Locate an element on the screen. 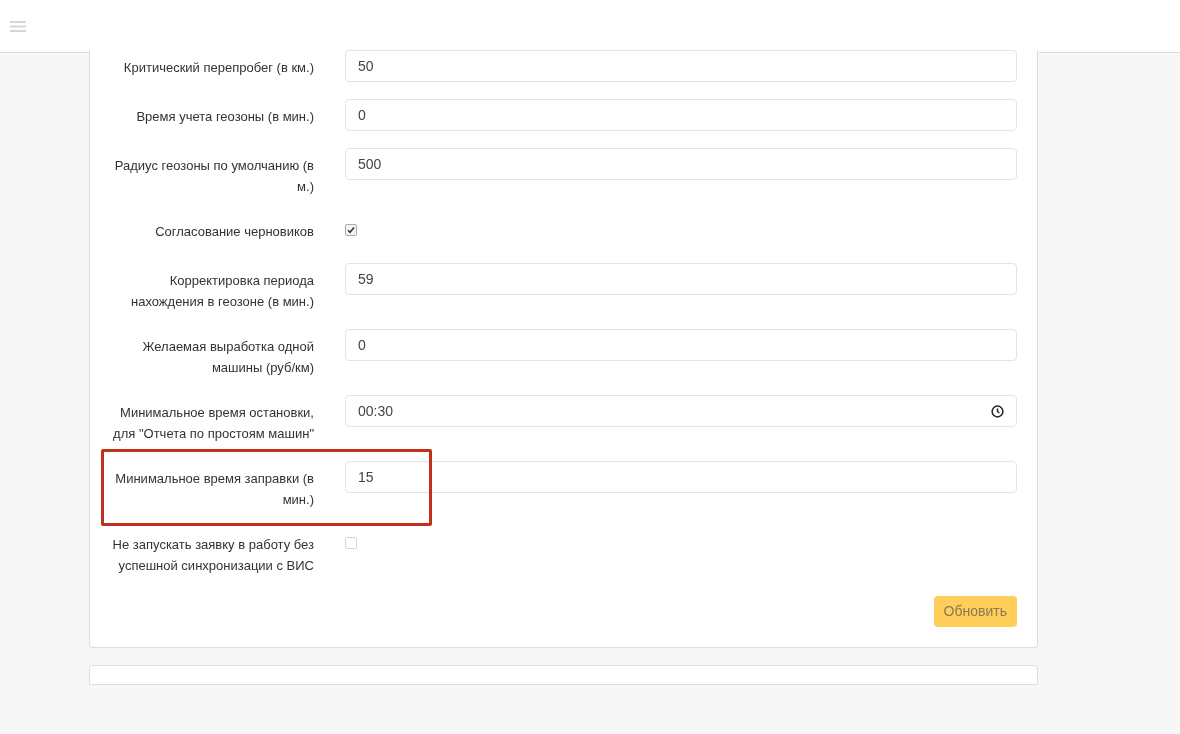 The width and height of the screenshot is (1180, 734). field-label: Минимальное время остановки, для "Отчета по простоям машин" is located at coordinates (213, 423).